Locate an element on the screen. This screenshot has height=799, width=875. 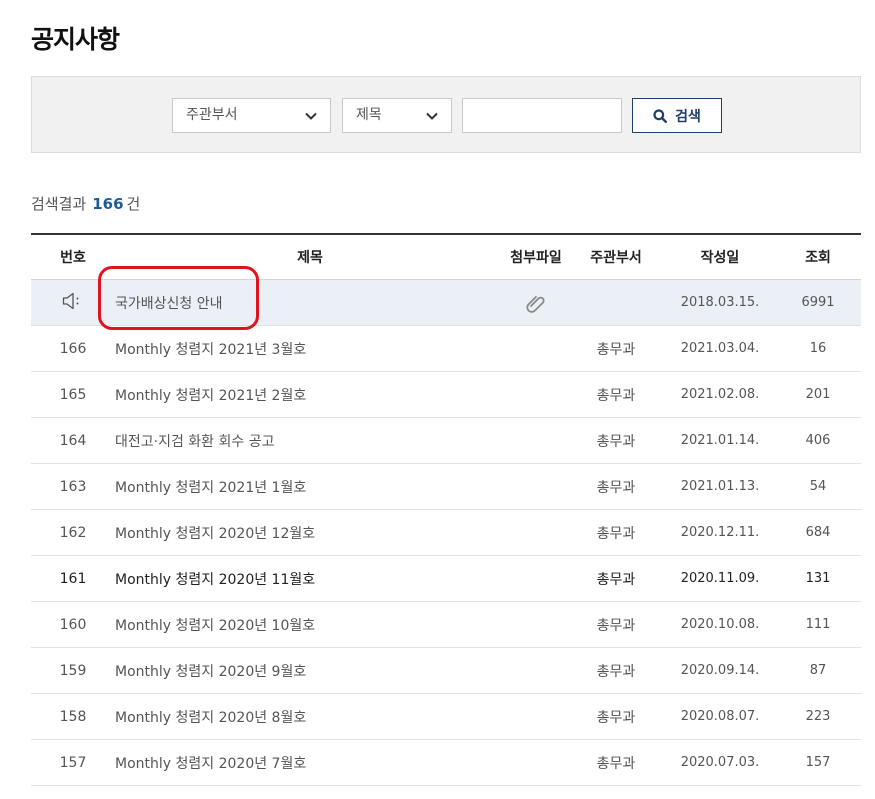
table-header: 번호 제목 첨부파일 주관부서 작성일 조회 is located at coordinates (446, 256).